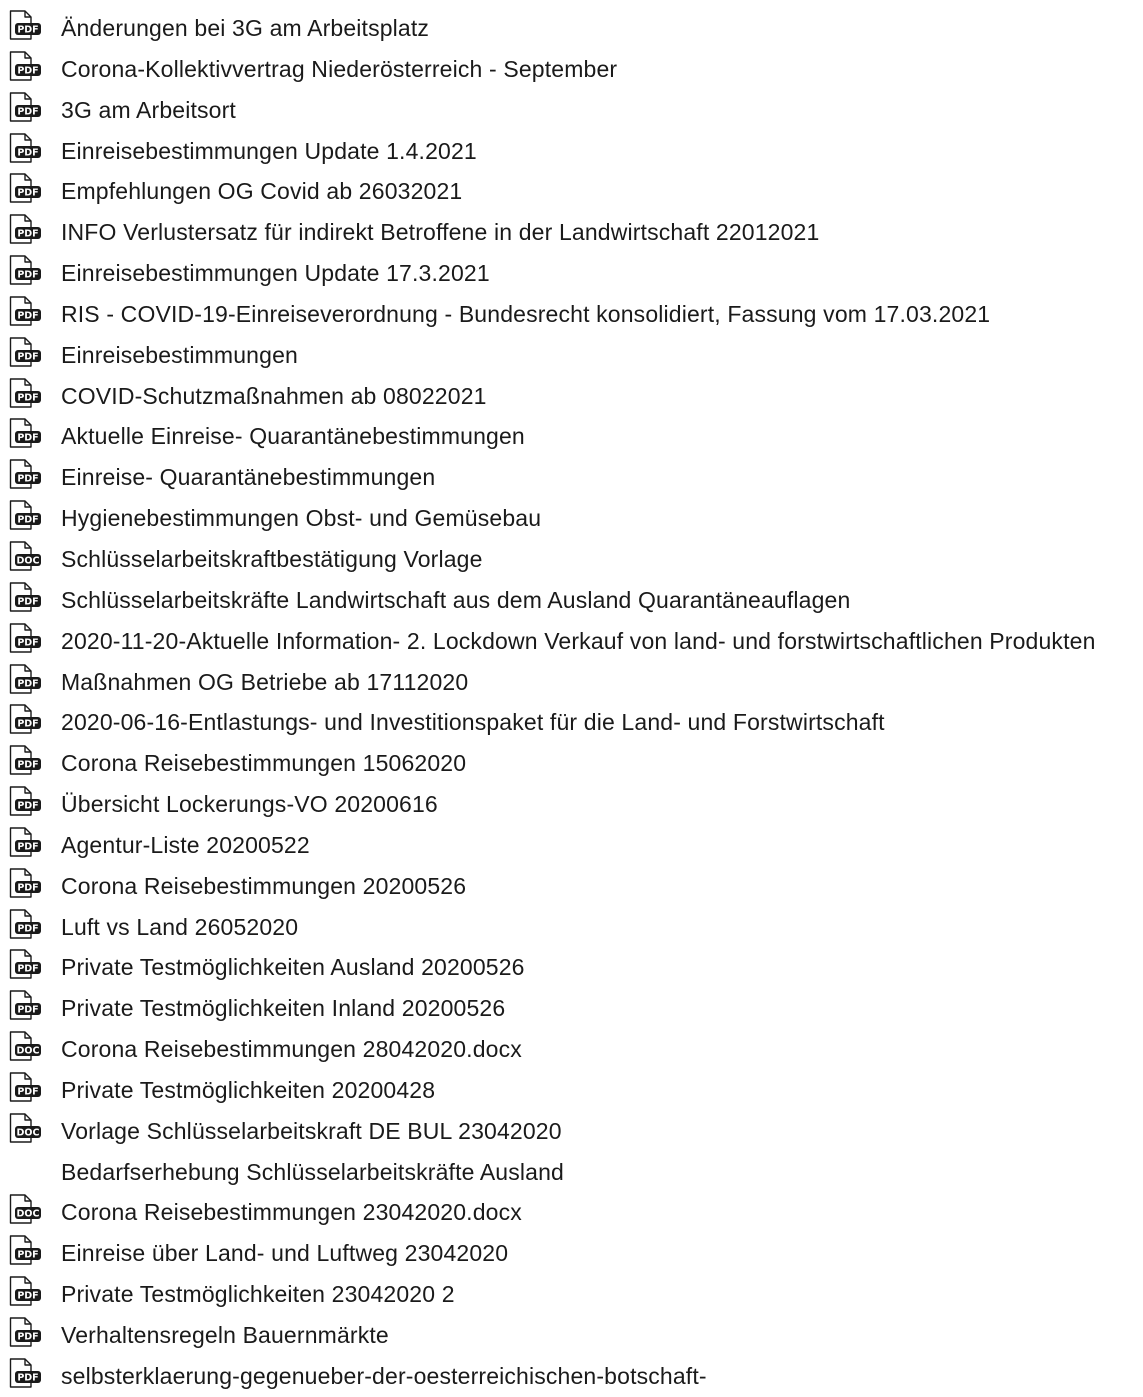  Describe the element at coordinates (571, 477) in the screenshot. I see `file-list-item: PDF Einreise- Quarantänebestimmungen` at that location.